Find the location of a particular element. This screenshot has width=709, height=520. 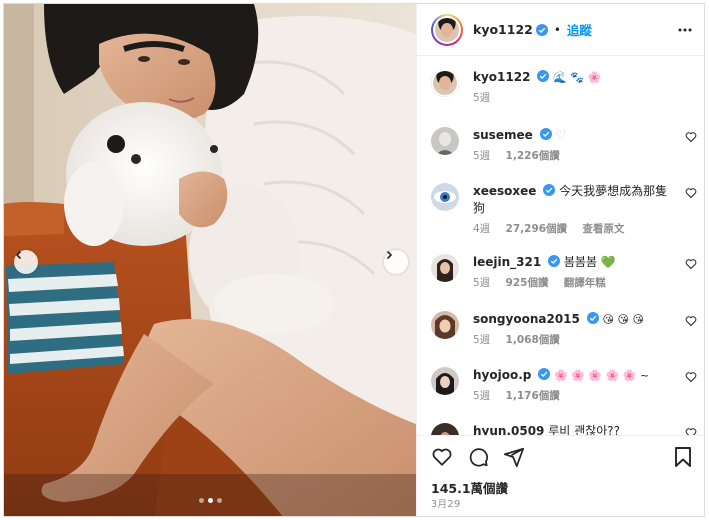

comment-text: 루비 괜찮아?? is located at coordinates (584, 429).